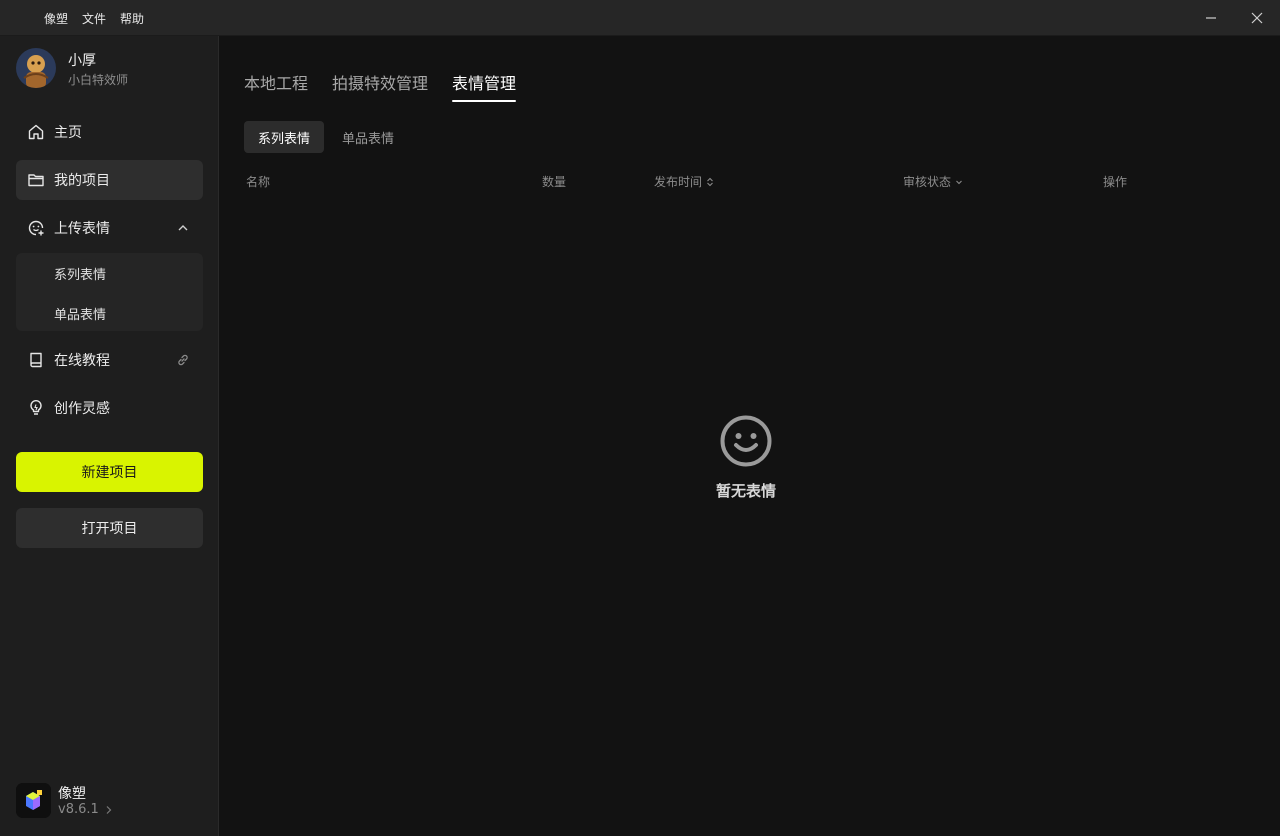  Describe the element at coordinates (109, 132) in the screenshot. I see `sidebar-item-home: 主页` at that location.